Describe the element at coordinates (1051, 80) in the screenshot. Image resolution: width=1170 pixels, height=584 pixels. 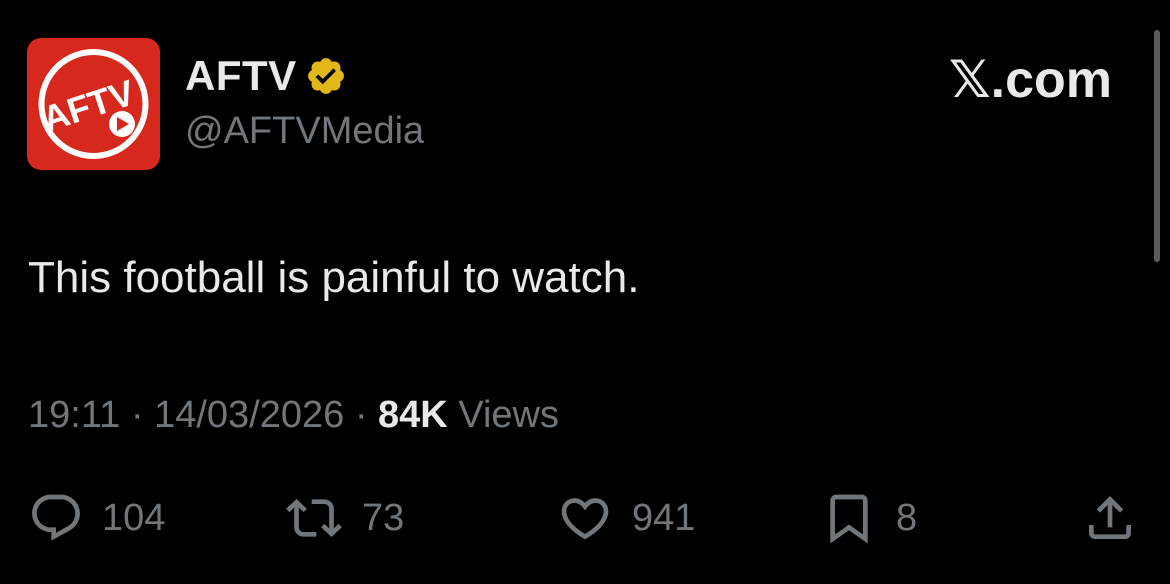
I see `brand-suffix: .com` at that location.